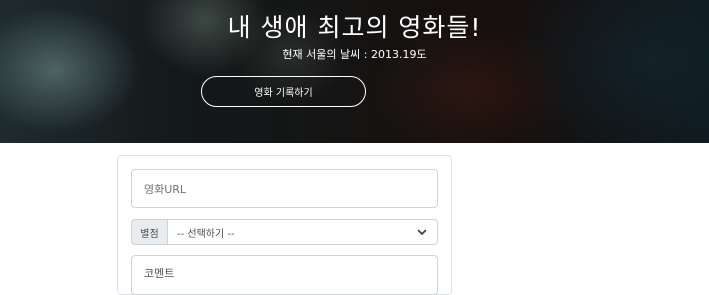 The image size is (709, 295). I want to click on weather-text: 현재 서울의 날씨 : 2013.19도, so click(354, 54).